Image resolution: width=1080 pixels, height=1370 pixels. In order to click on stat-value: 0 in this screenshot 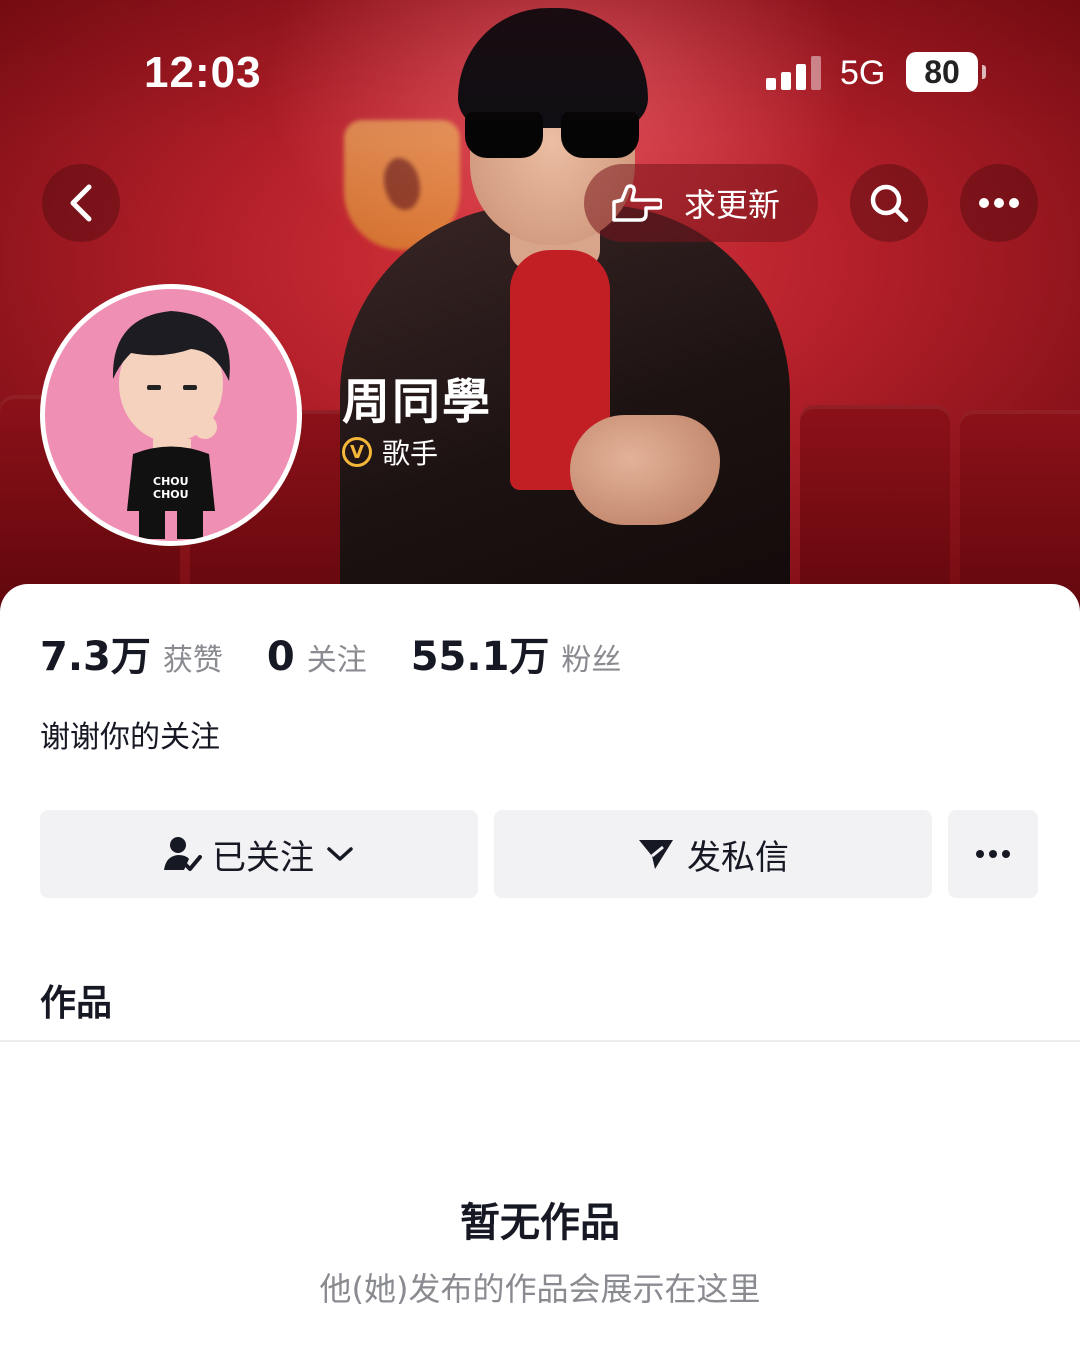, I will do `click(280, 657)`.